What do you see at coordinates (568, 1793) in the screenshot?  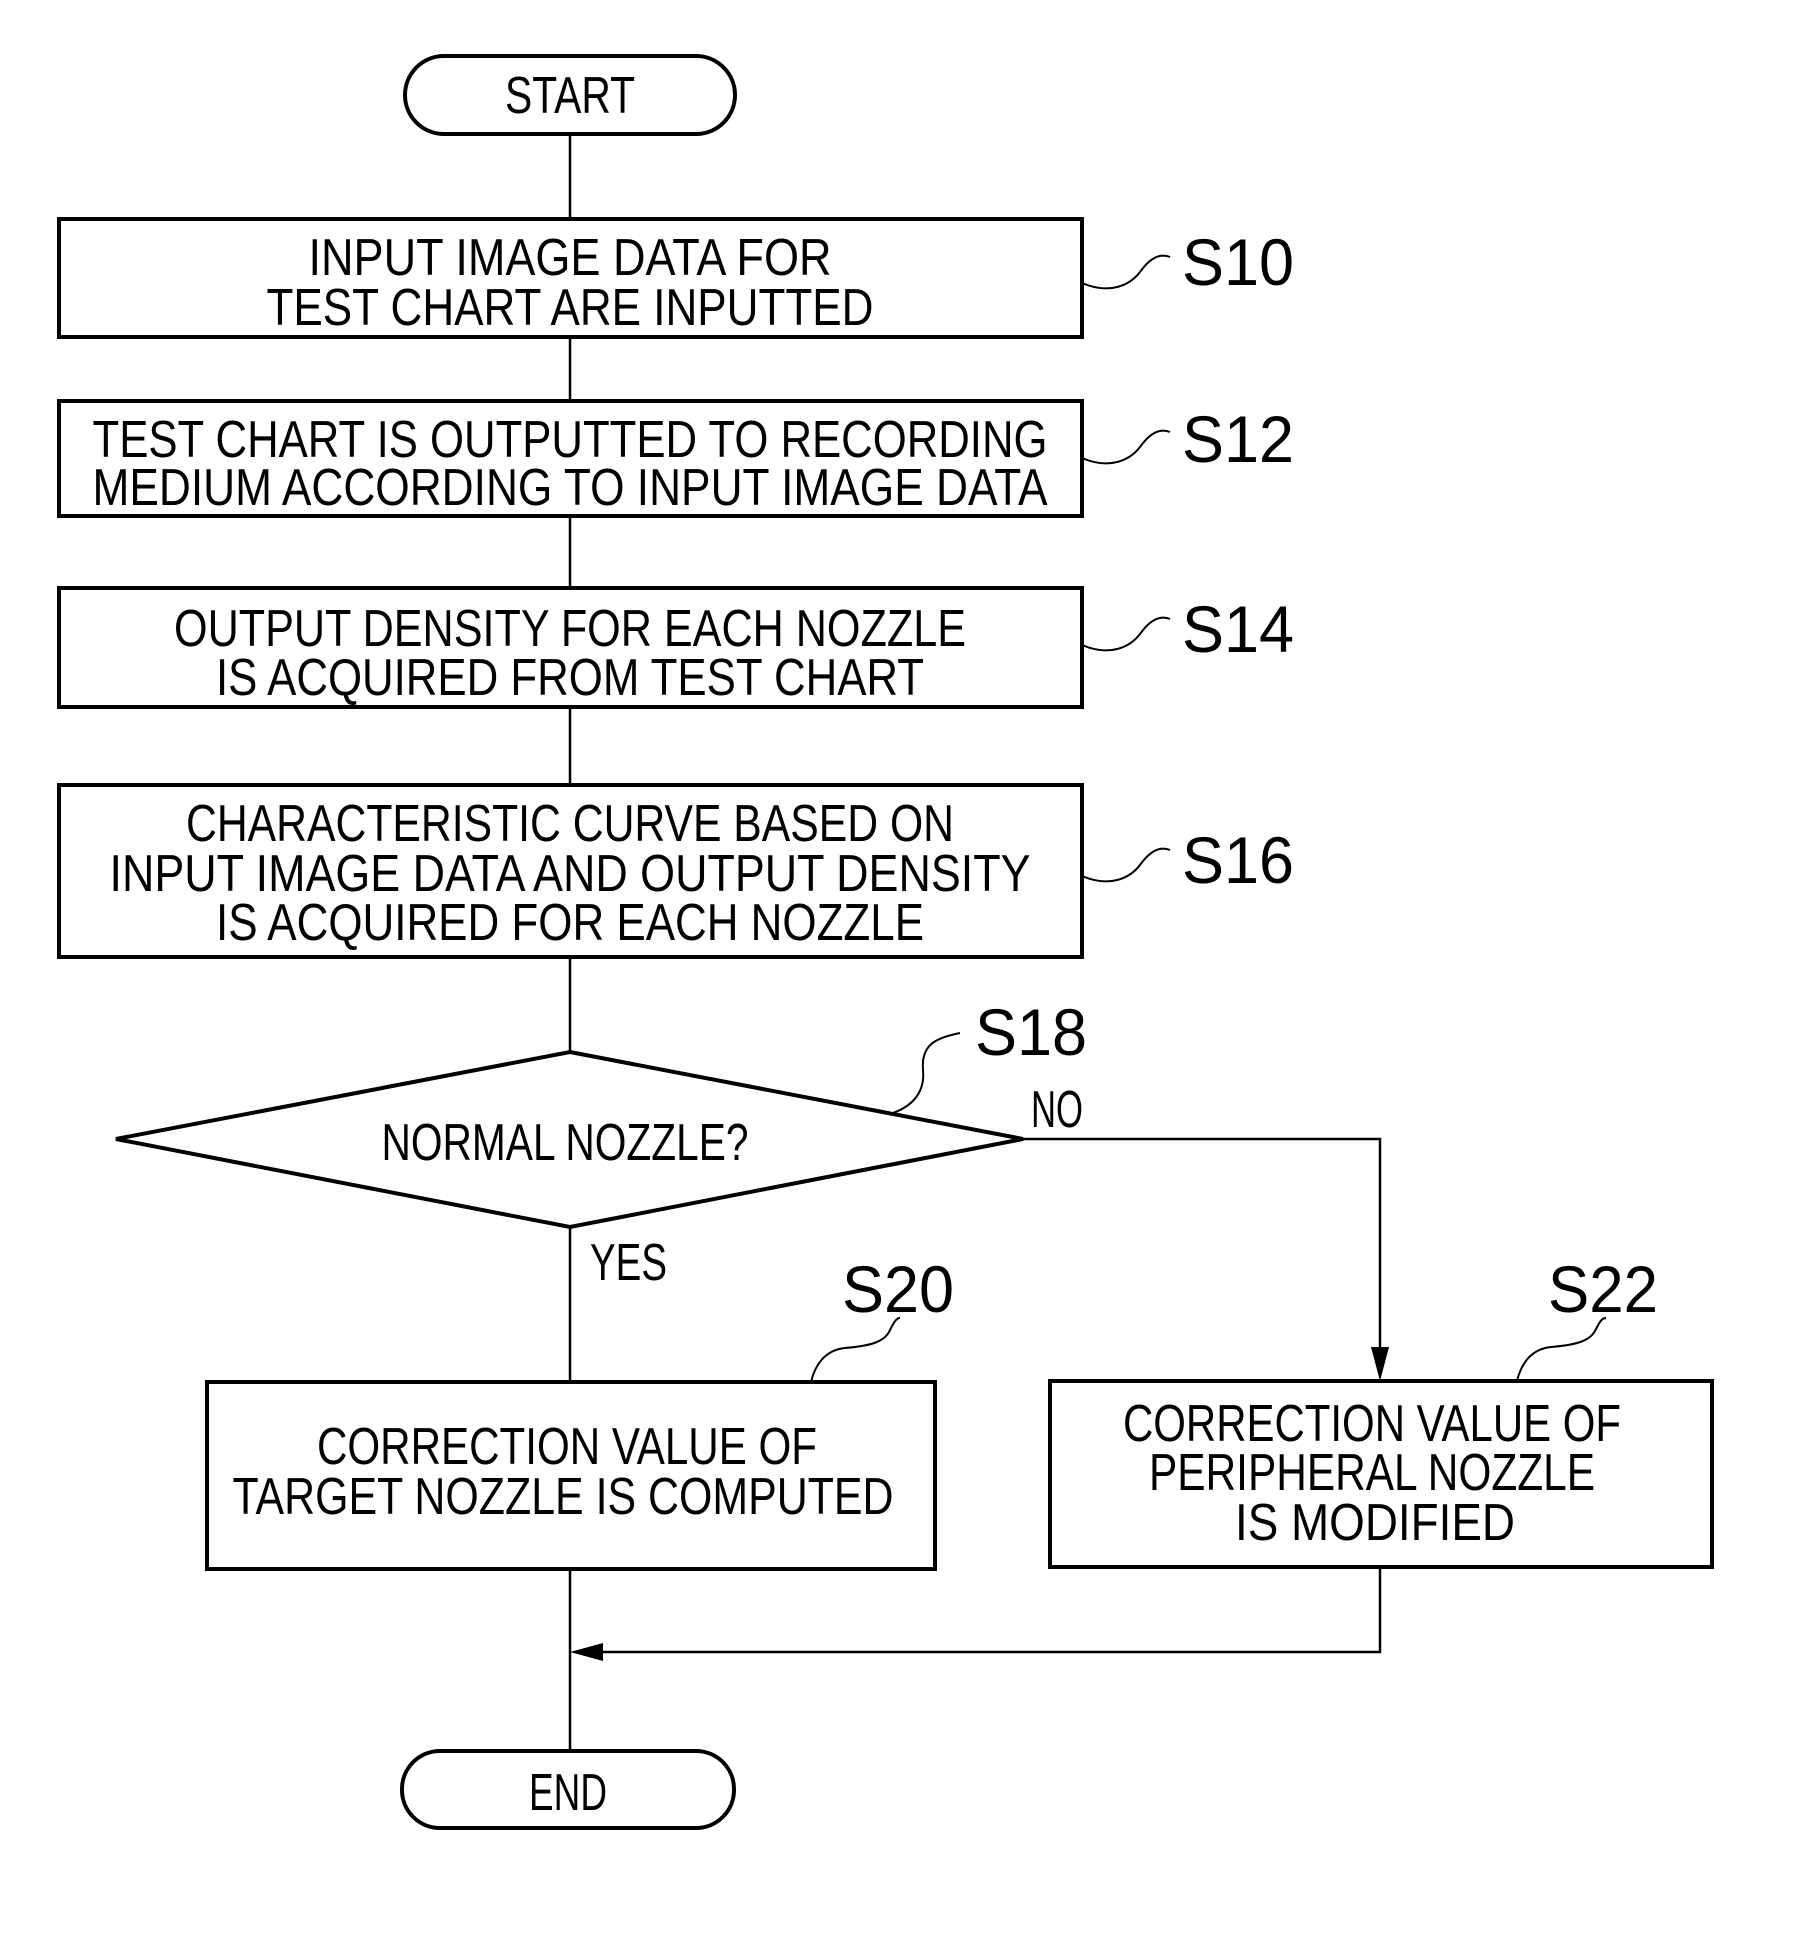 I see `end-label: END` at bounding box center [568, 1793].